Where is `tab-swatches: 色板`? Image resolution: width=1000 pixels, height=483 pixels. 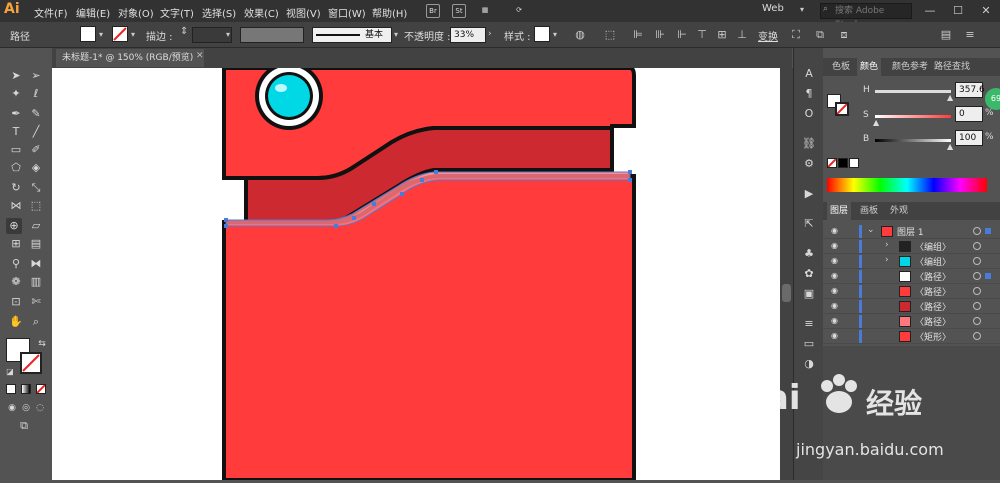 tab-swatches: 色板 is located at coordinates (841, 67).